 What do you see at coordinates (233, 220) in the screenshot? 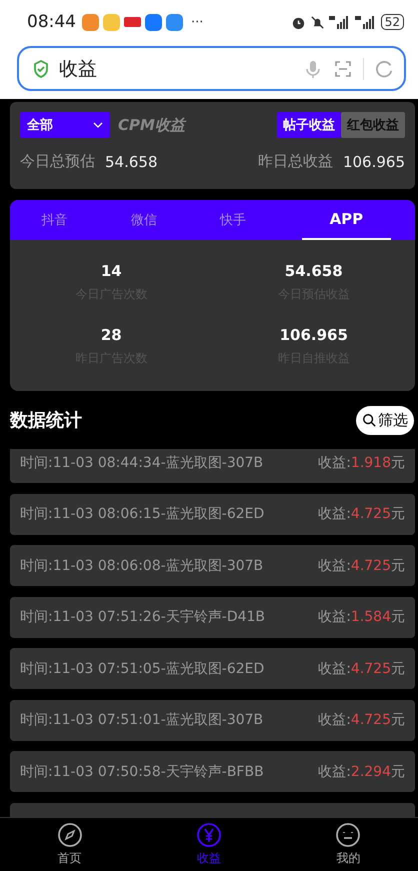
I see `platform-tab: 快手` at bounding box center [233, 220].